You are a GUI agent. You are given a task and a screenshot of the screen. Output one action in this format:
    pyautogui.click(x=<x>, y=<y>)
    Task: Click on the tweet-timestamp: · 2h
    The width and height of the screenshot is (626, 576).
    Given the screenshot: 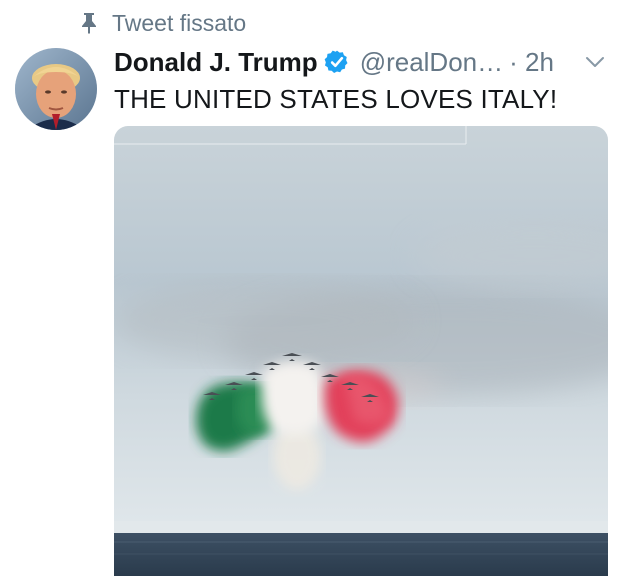 What is the action you would take?
    pyautogui.click(x=531, y=62)
    